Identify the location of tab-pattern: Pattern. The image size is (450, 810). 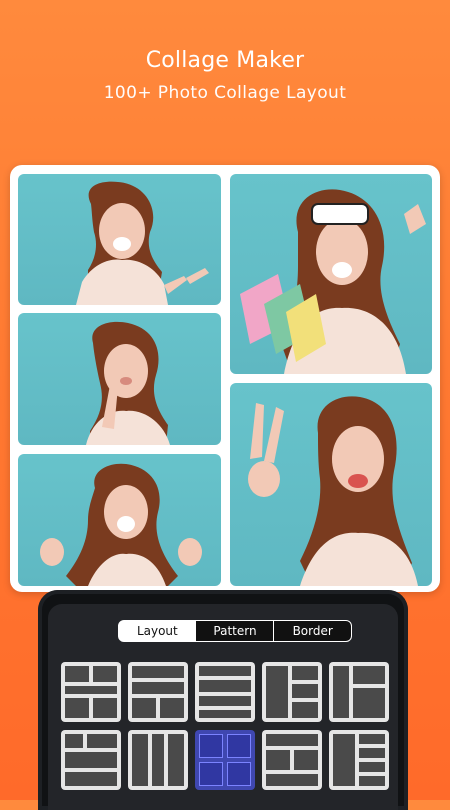
(235, 631).